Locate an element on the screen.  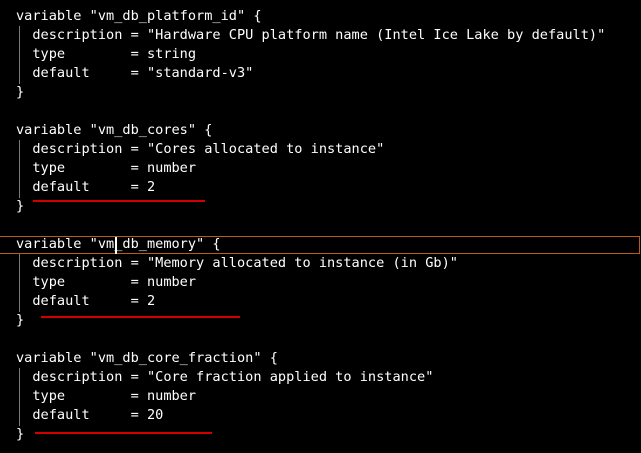
code-line: variable "vm_db_memory" { is located at coordinates (118, 244).